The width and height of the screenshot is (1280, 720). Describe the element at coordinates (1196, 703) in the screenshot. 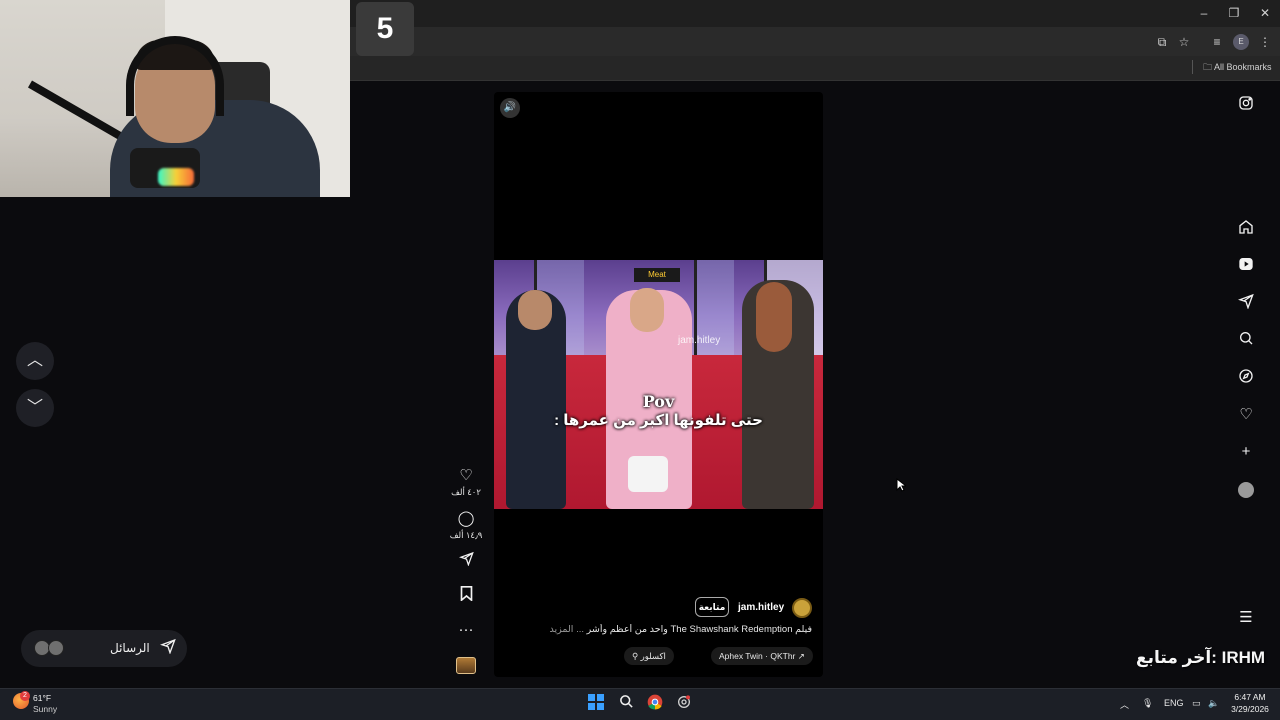

I see `display-icon: ▭` at that location.